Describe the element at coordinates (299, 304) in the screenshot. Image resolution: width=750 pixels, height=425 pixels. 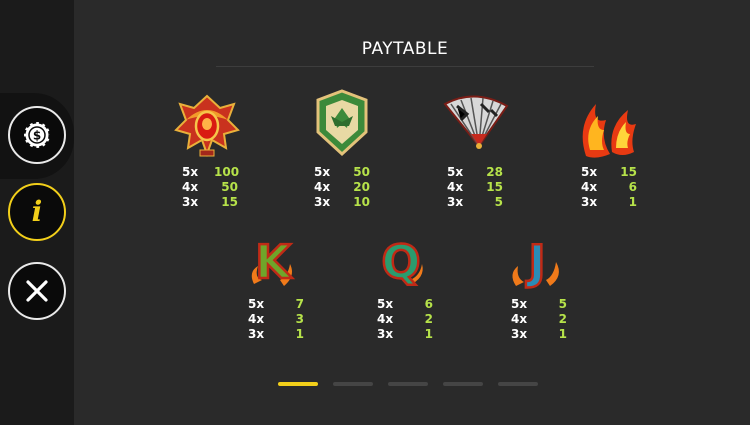
I see `pay-value: 7` at that location.